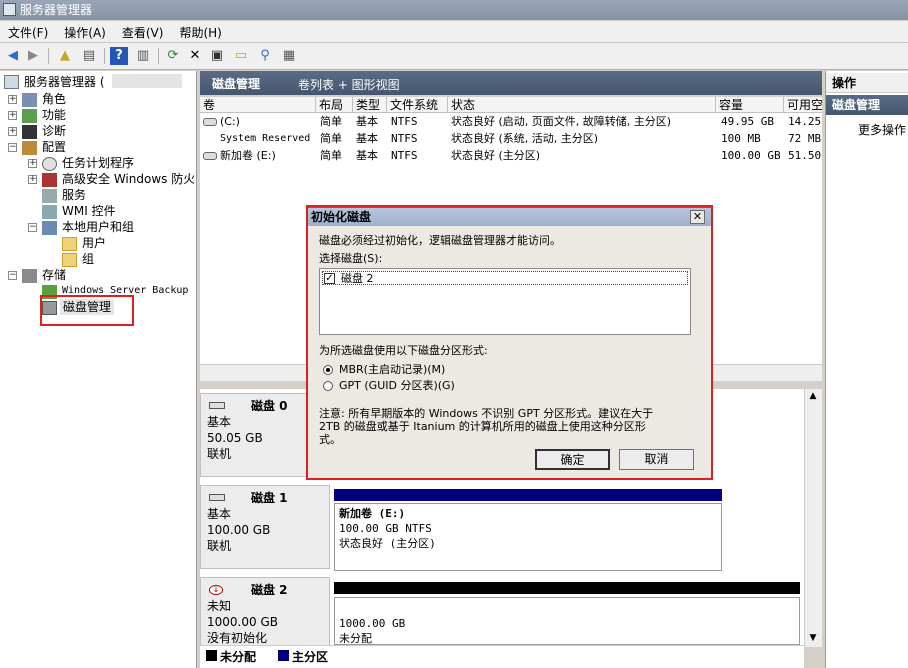  Describe the element at coordinates (283, 655) in the screenshot. I see `primary-swatch` at that location.